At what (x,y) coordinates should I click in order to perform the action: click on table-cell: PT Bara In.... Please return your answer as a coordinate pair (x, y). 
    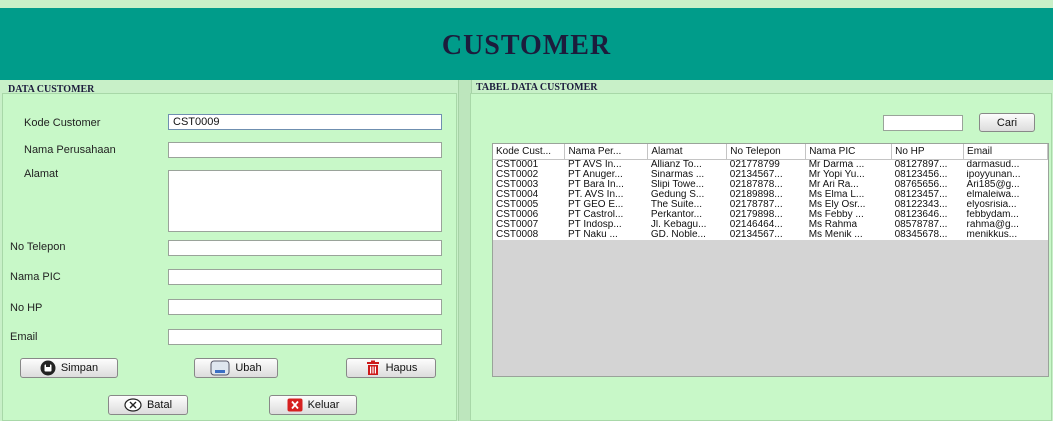
    Looking at the image, I should click on (606, 185).